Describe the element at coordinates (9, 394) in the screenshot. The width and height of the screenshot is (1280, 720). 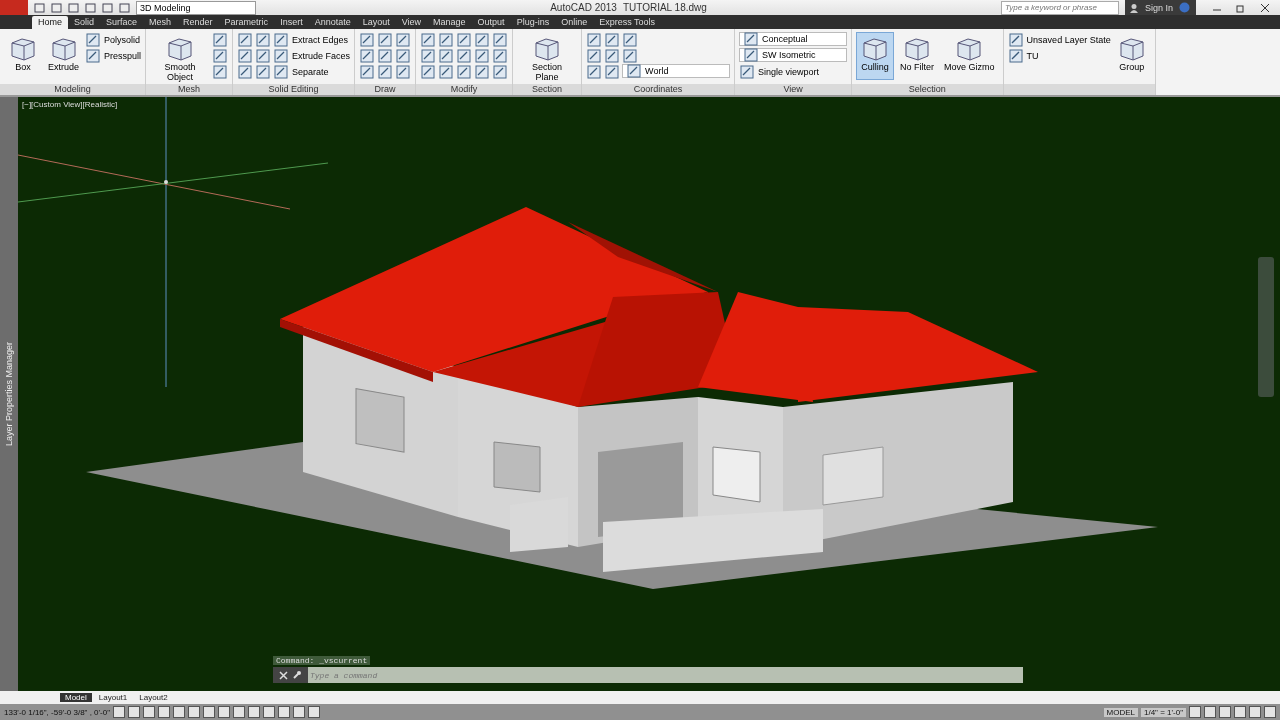
I see `palette-bar: Layer Properties Manager` at that location.